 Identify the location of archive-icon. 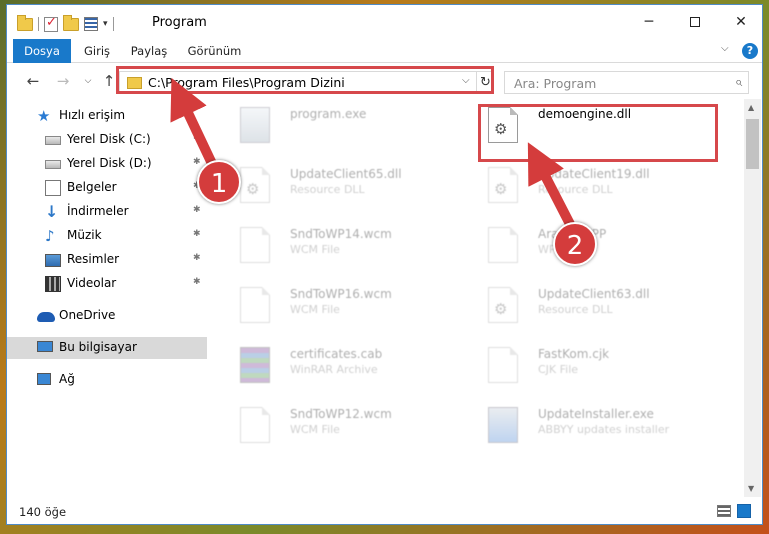
(255, 365).